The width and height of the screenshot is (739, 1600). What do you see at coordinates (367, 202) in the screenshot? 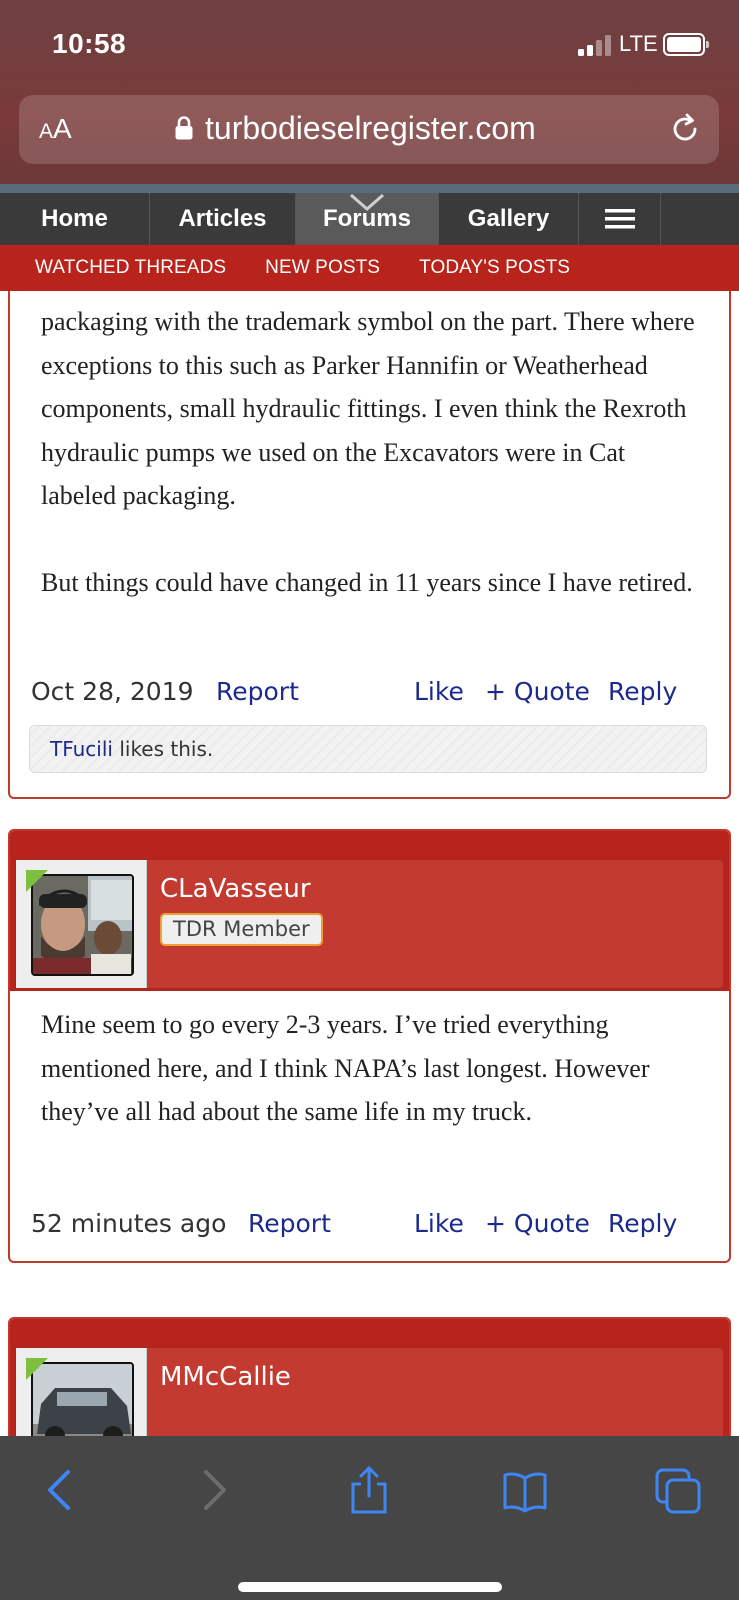
I see `chevron-down-icon` at bounding box center [367, 202].